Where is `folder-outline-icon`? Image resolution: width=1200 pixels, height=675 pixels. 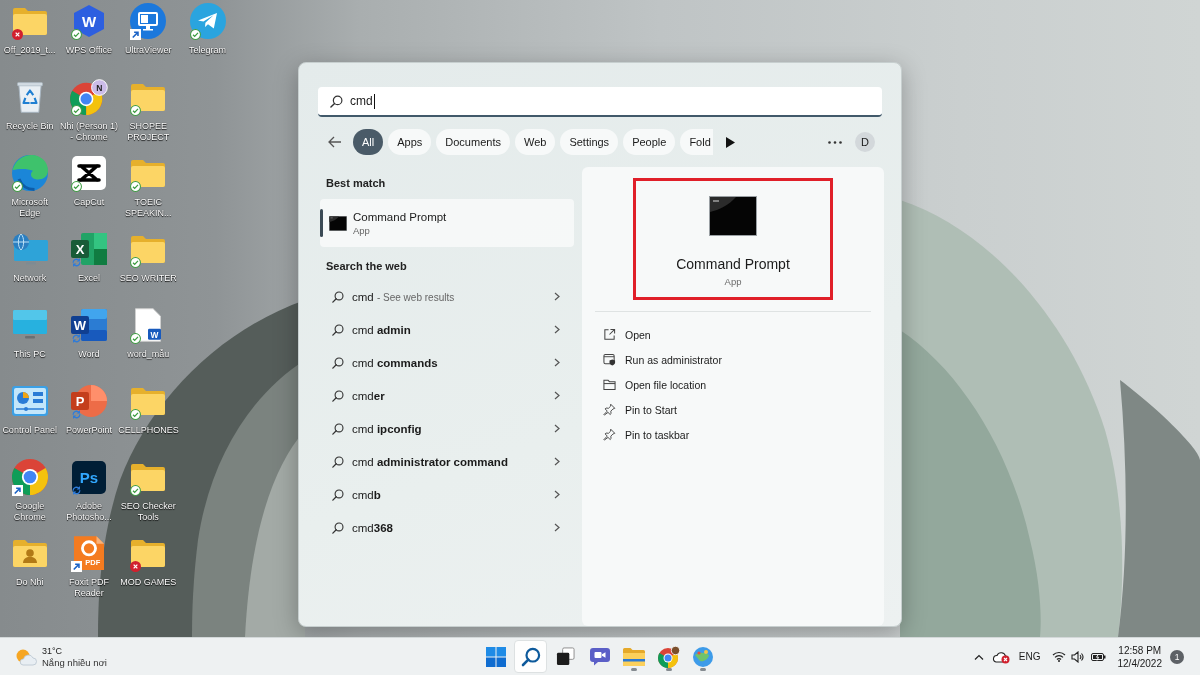
folder-outline-icon is located at coordinates (609, 384).